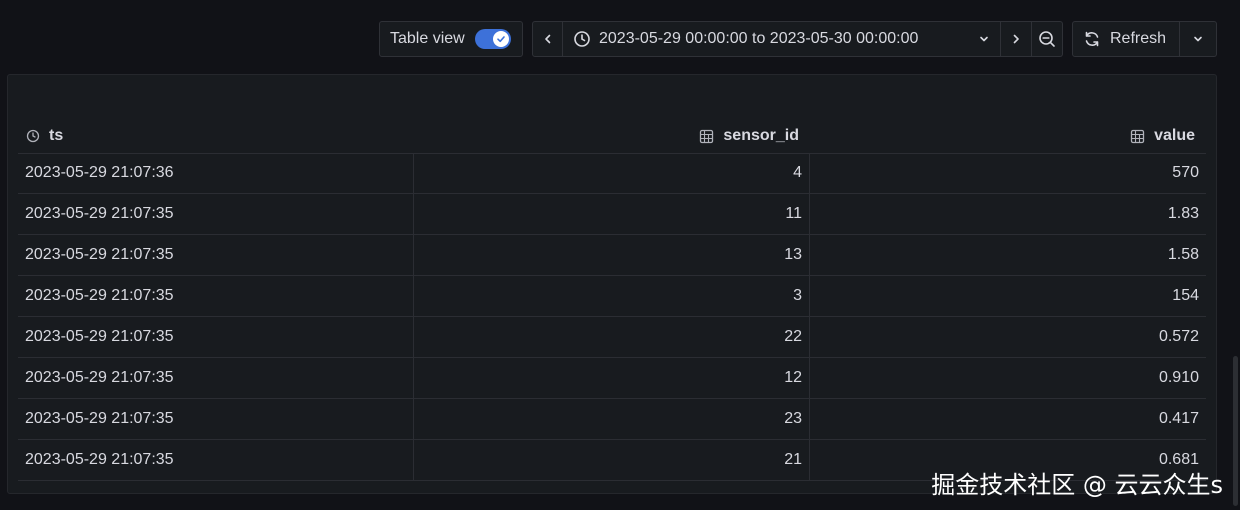  Describe the element at coordinates (1185, 172) in the screenshot. I see `cell-value: 570` at that location.